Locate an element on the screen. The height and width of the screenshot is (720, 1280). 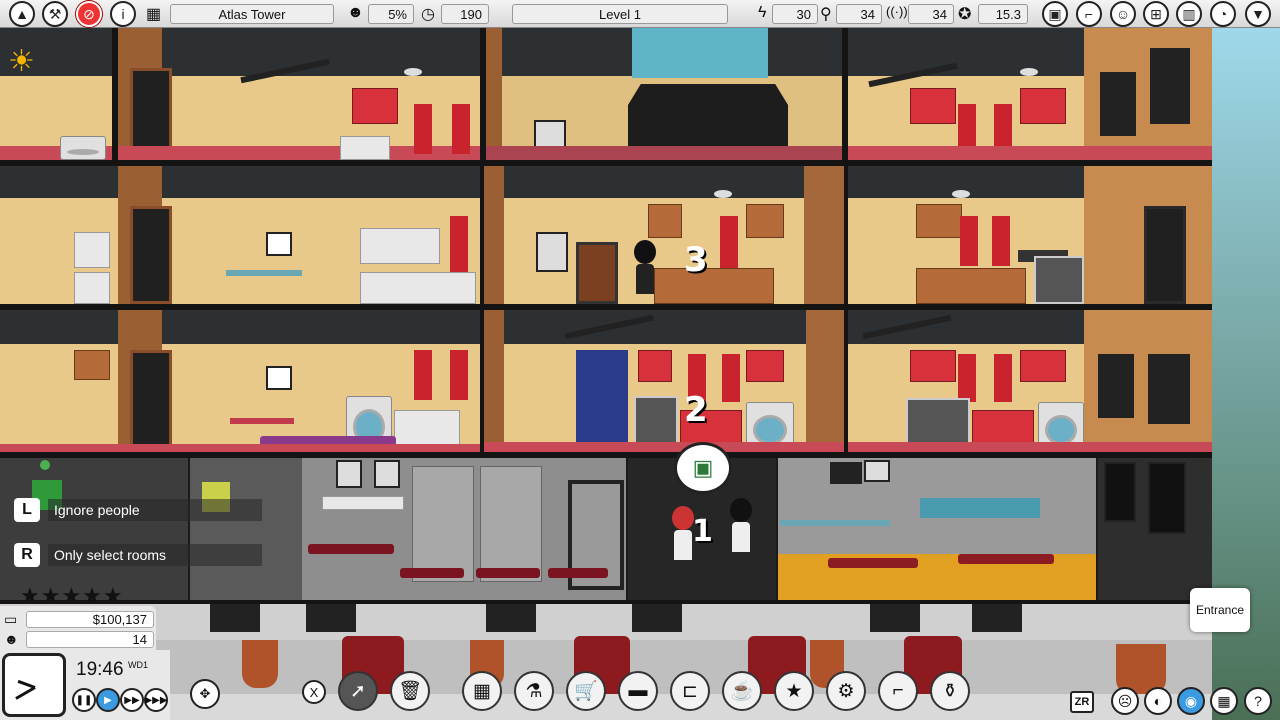
power-value: 30 is located at coordinates (795, 14).